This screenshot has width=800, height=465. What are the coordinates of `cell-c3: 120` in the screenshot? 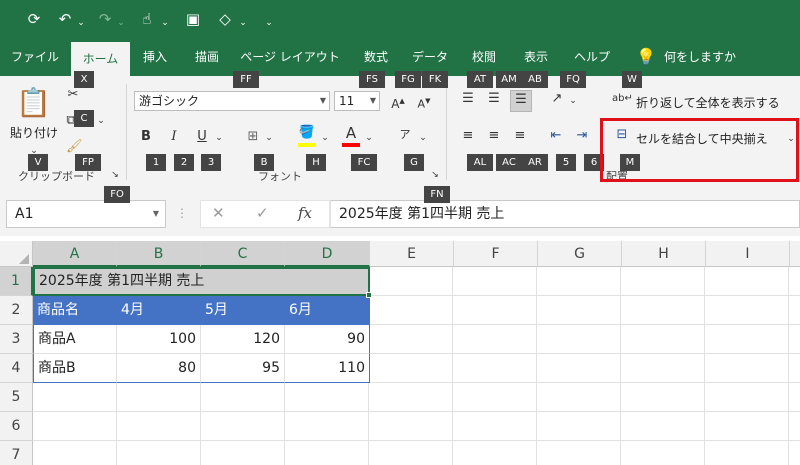 It's located at (243, 339).